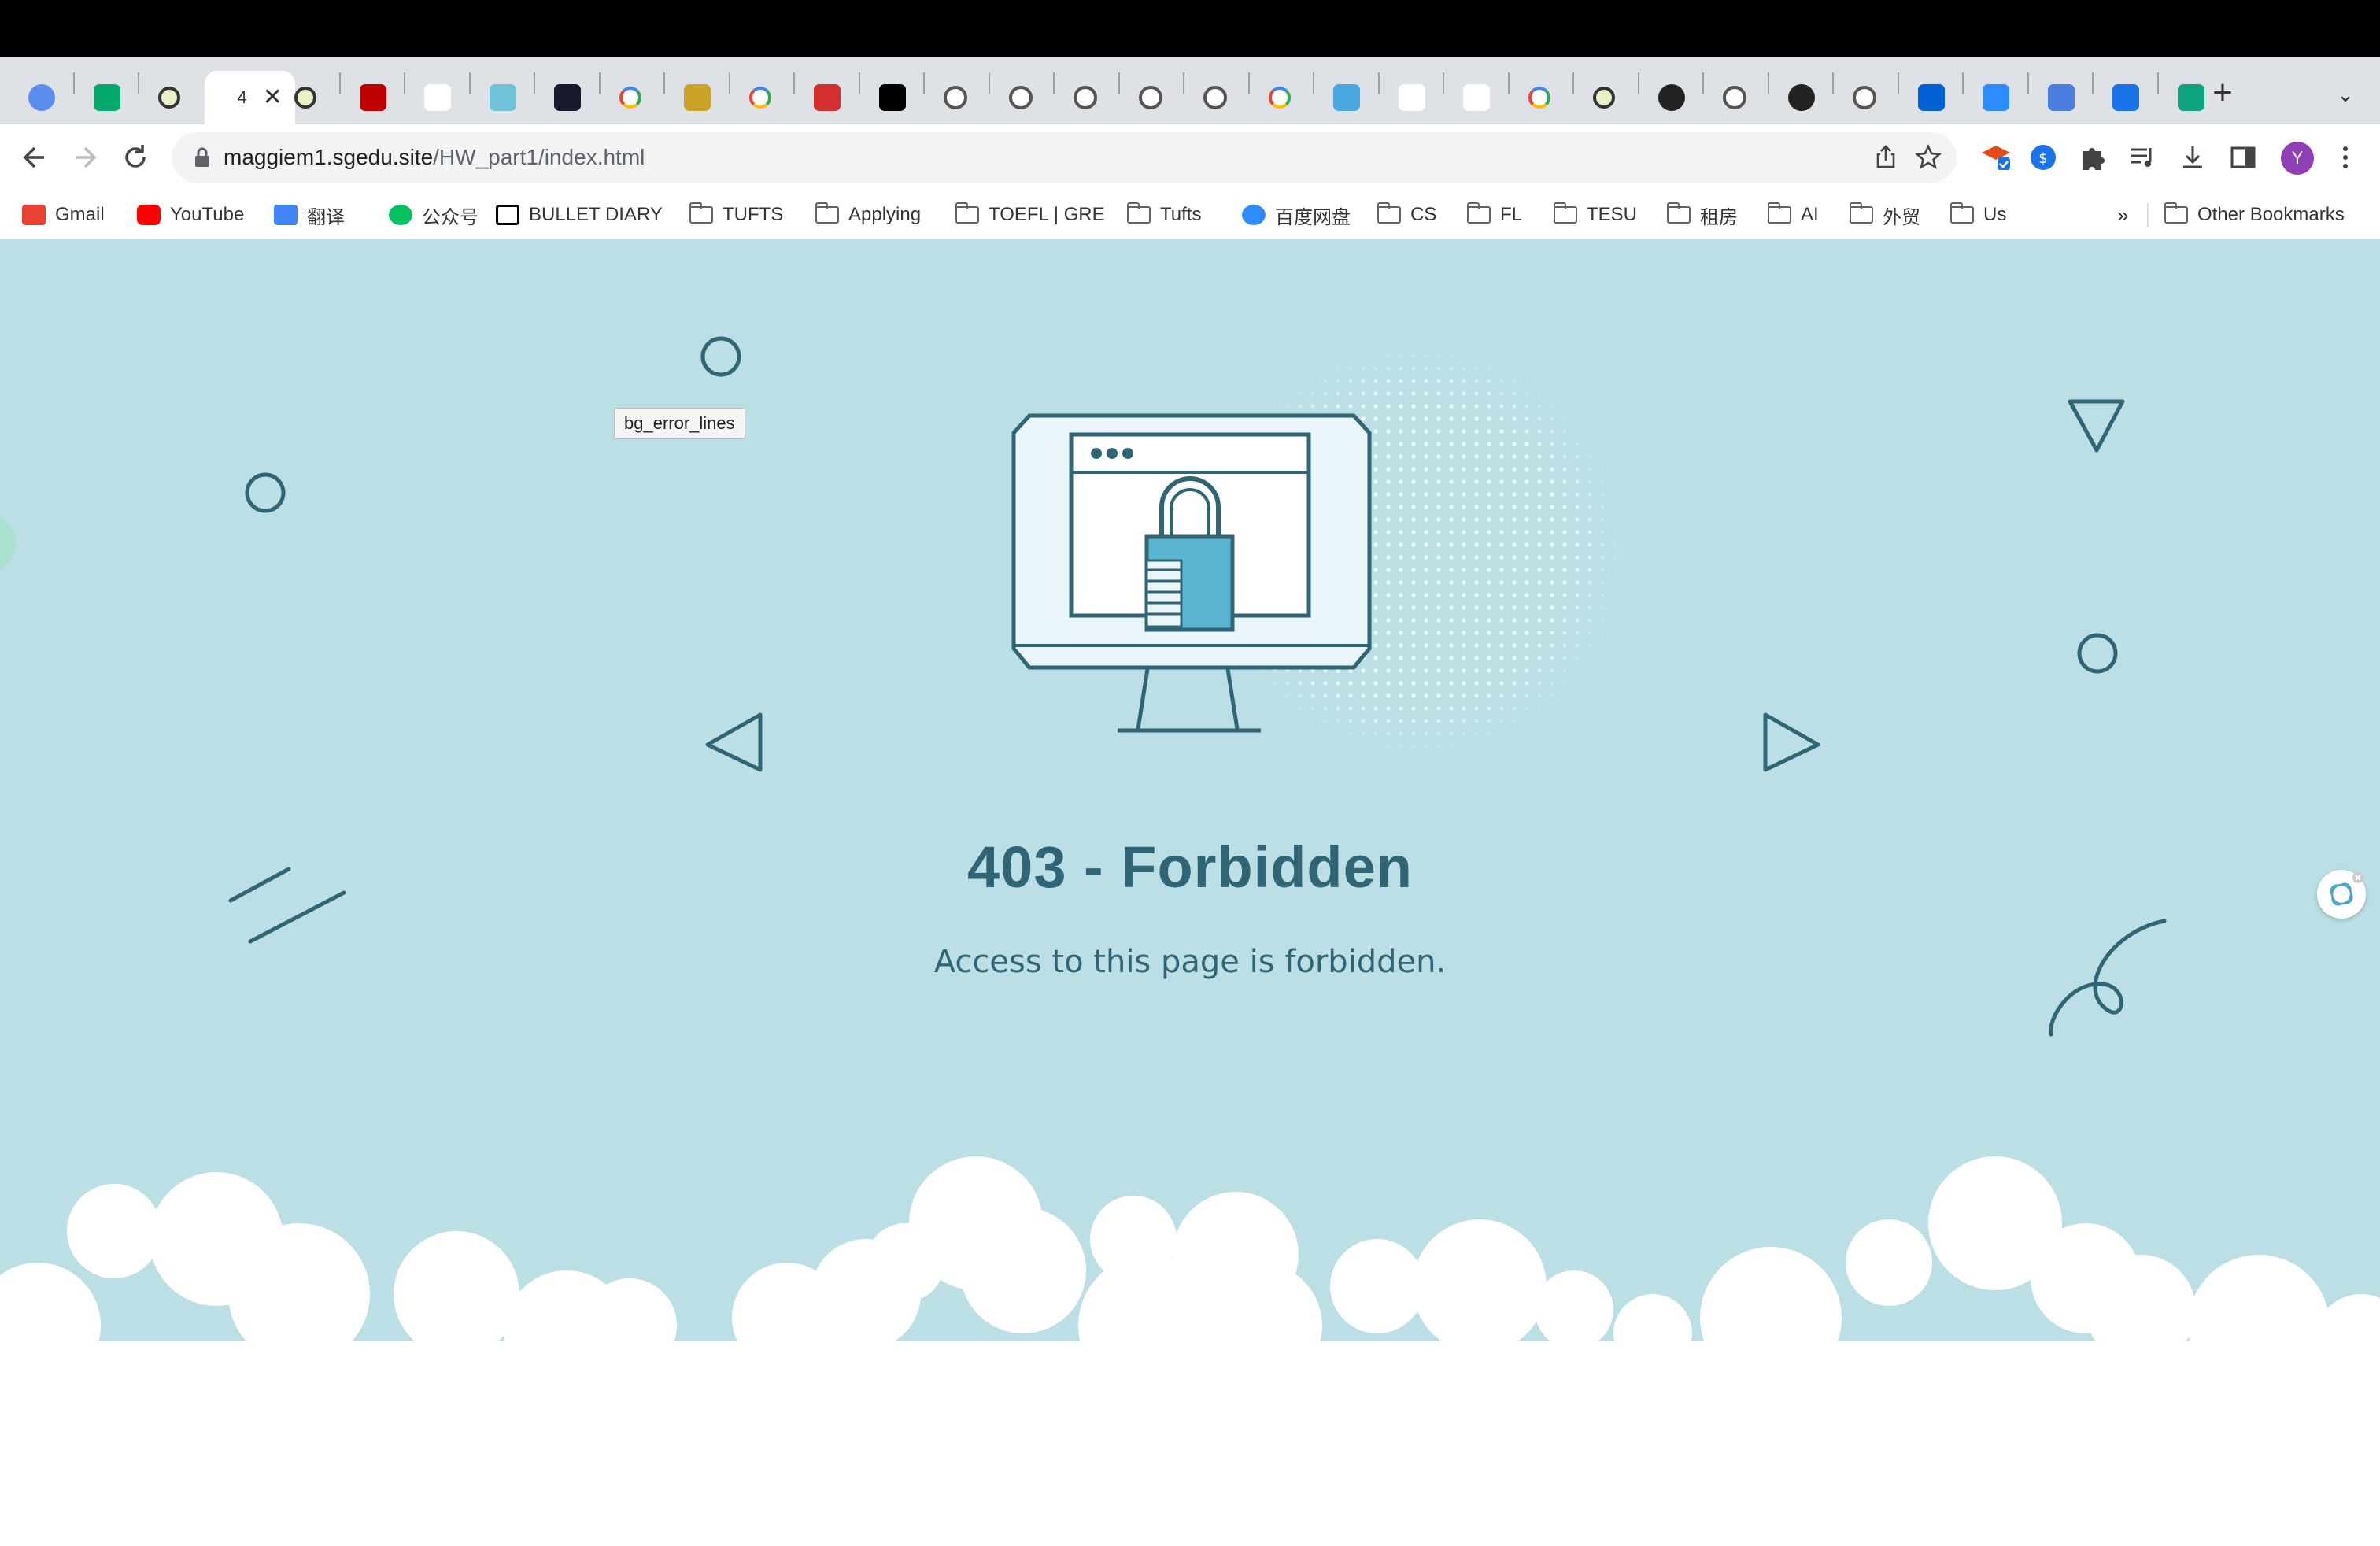 Image resolution: width=2380 pixels, height=1546 pixels. I want to click on tab: 4 ✕, so click(249, 97).